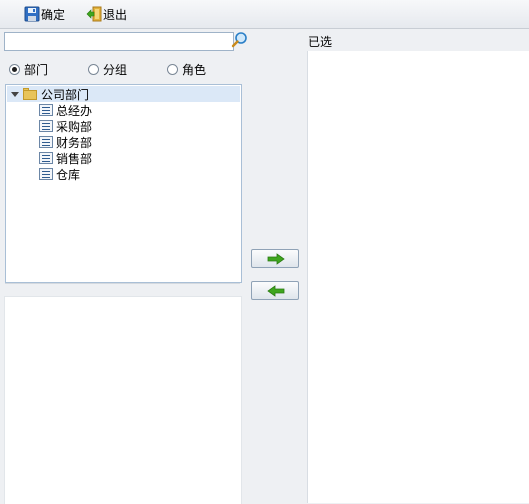  What do you see at coordinates (115, 69) in the screenshot?
I see `radio-group-label: 分组` at bounding box center [115, 69].